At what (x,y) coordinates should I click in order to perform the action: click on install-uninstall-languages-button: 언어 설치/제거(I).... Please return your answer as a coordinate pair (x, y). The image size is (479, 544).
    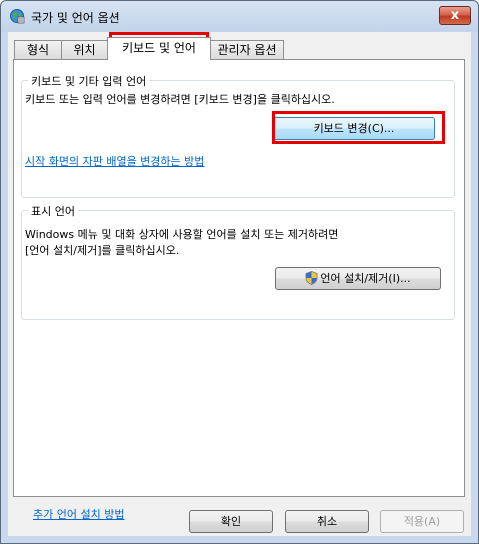
    Looking at the image, I should click on (358, 278).